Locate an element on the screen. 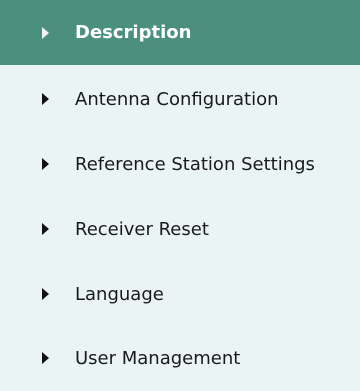  menu-item-label: Reference Station Settings is located at coordinates (195, 164).